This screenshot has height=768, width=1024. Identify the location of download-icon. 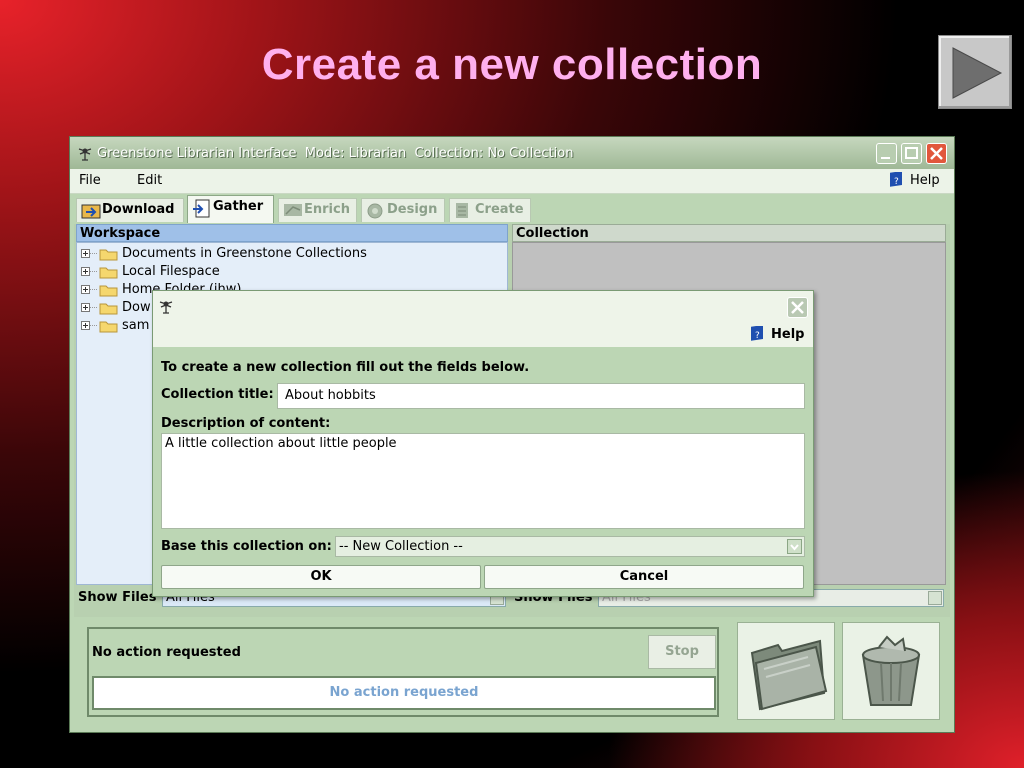
(91, 211).